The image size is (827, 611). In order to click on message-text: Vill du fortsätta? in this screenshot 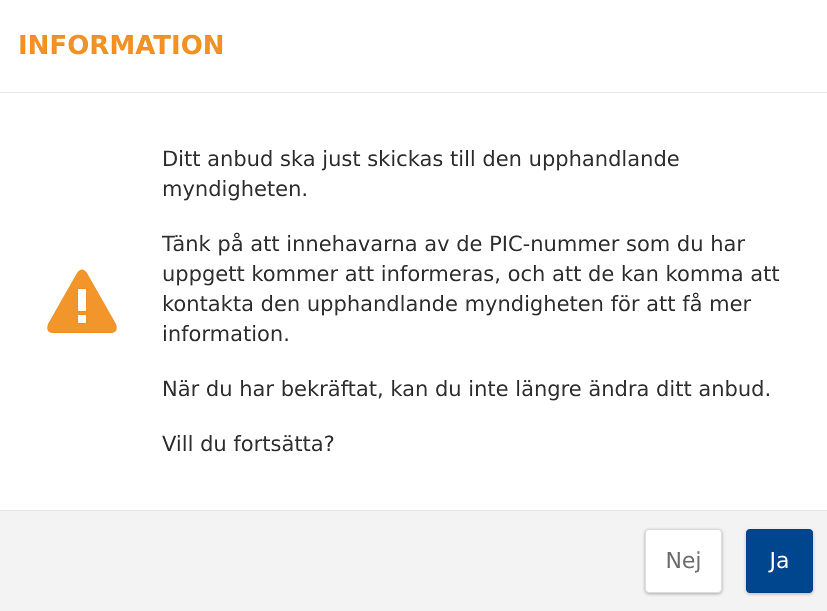, I will do `click(249, 444)`.